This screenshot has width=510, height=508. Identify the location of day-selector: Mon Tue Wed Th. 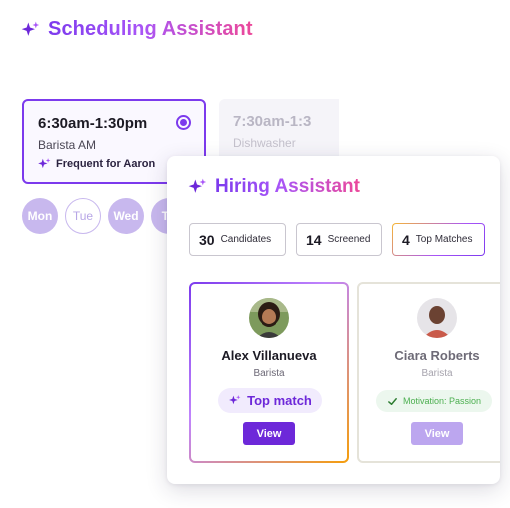
(104, 216).